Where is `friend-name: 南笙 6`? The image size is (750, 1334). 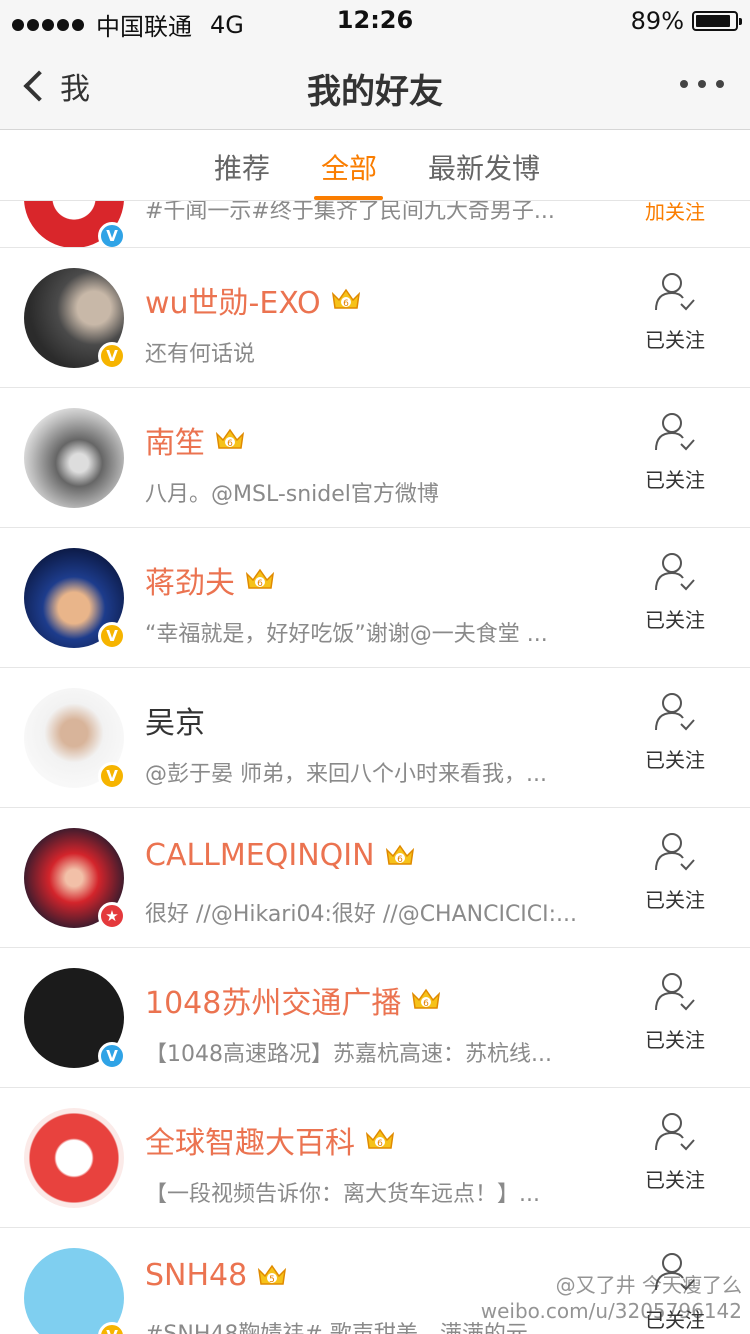
friend-name: 南笙 6 is located at coordinates (195, 440).